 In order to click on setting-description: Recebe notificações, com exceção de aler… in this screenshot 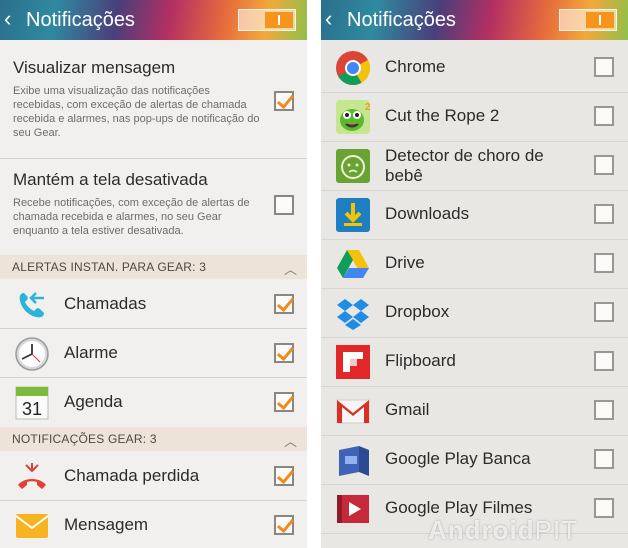, I will do `click(131, 217)`.